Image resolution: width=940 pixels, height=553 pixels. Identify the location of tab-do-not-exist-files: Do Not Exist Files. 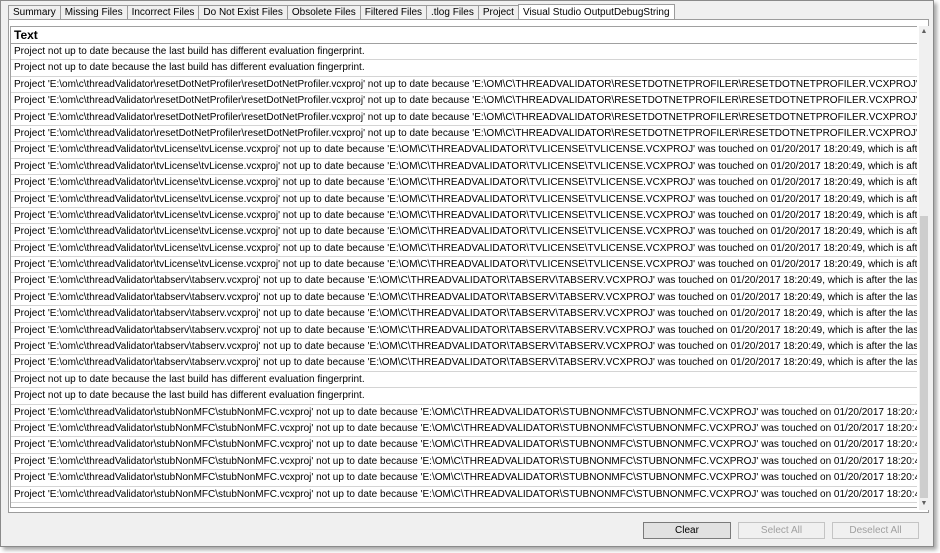
(242, 12).